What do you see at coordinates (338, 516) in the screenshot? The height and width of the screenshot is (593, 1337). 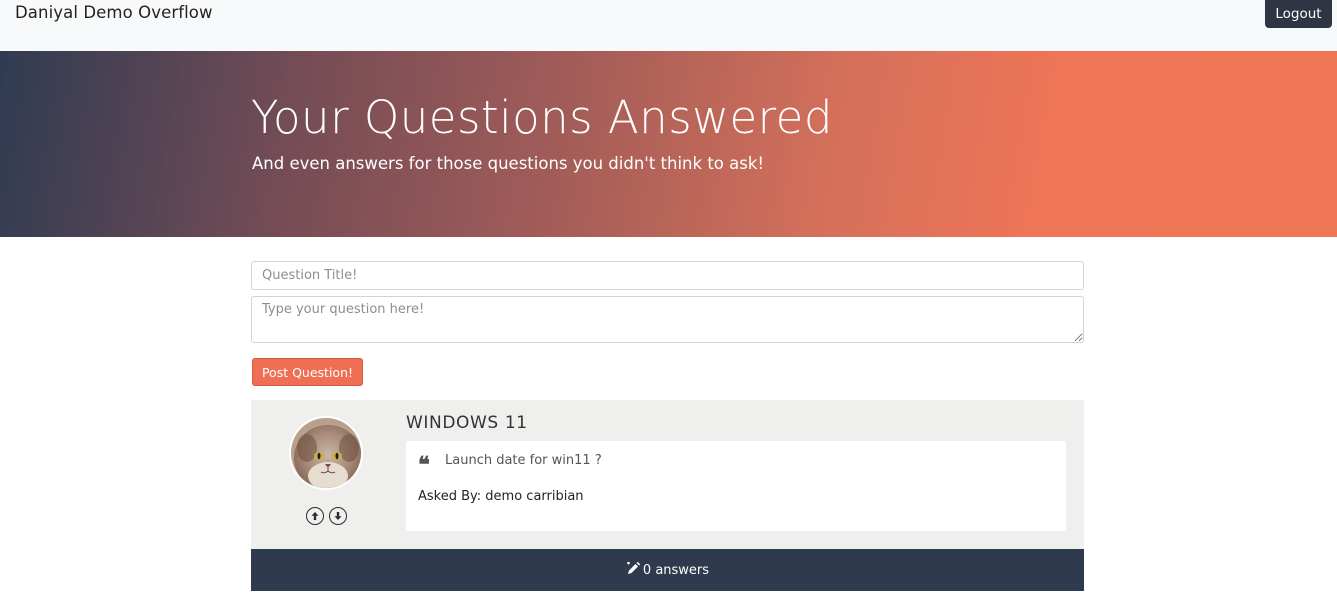 I see `arrow-down-circle-icon` at bounding box center [338, 516].